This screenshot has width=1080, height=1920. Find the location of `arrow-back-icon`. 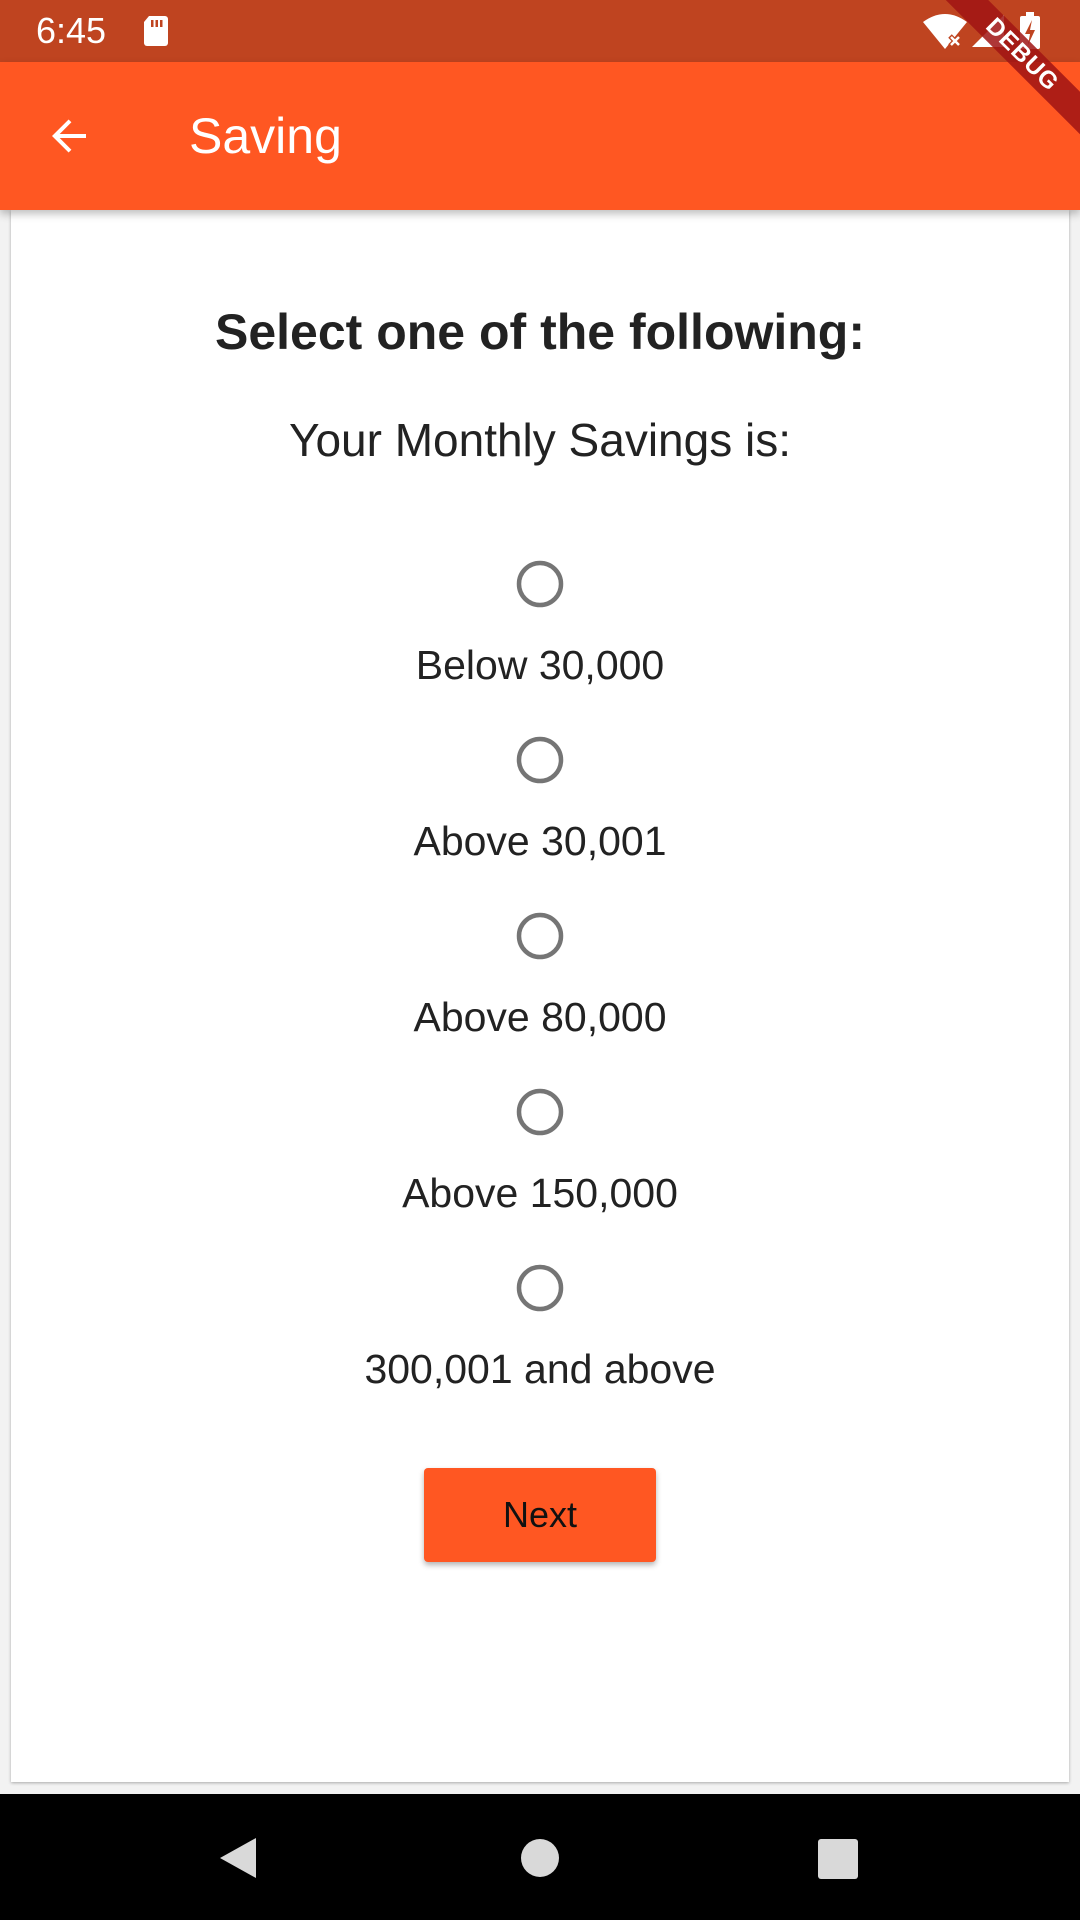

arrow-back-icon is located at coordinates (69, 136).